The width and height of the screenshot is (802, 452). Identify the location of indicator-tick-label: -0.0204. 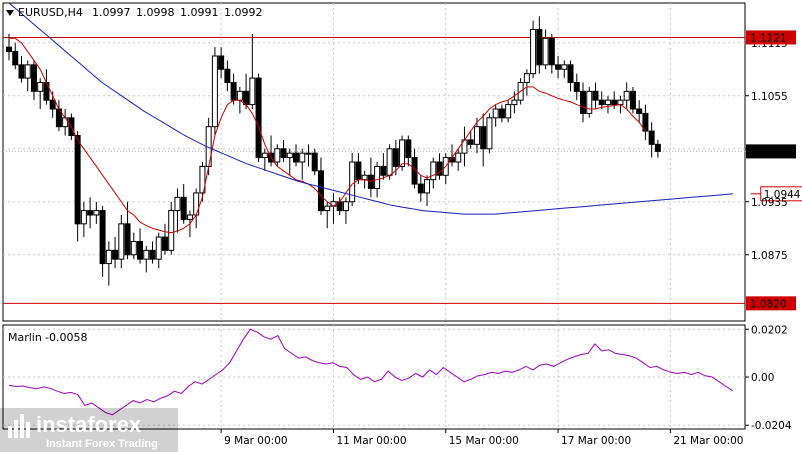
(771, 426).